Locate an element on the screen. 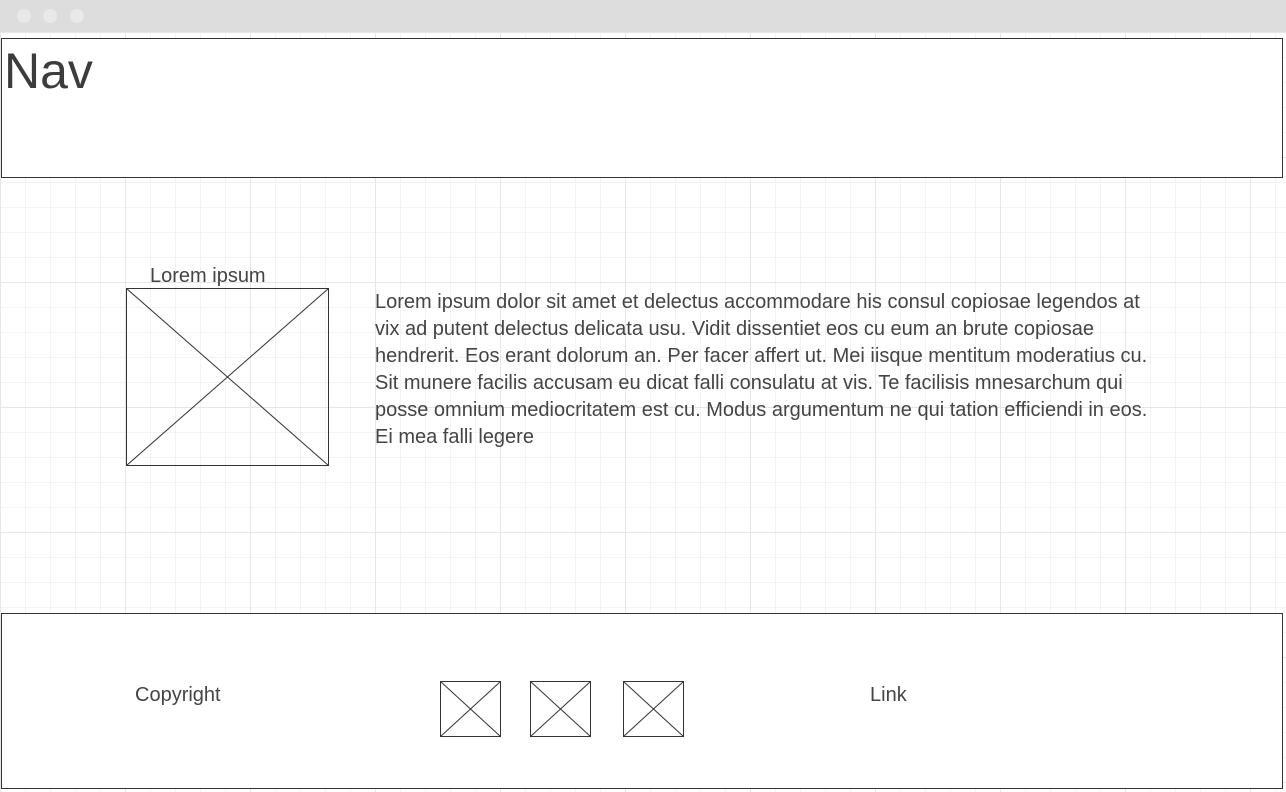 The height and width of the screenshot is (792, 1286). window-minimize-dot is located at coordinates (50, 16).